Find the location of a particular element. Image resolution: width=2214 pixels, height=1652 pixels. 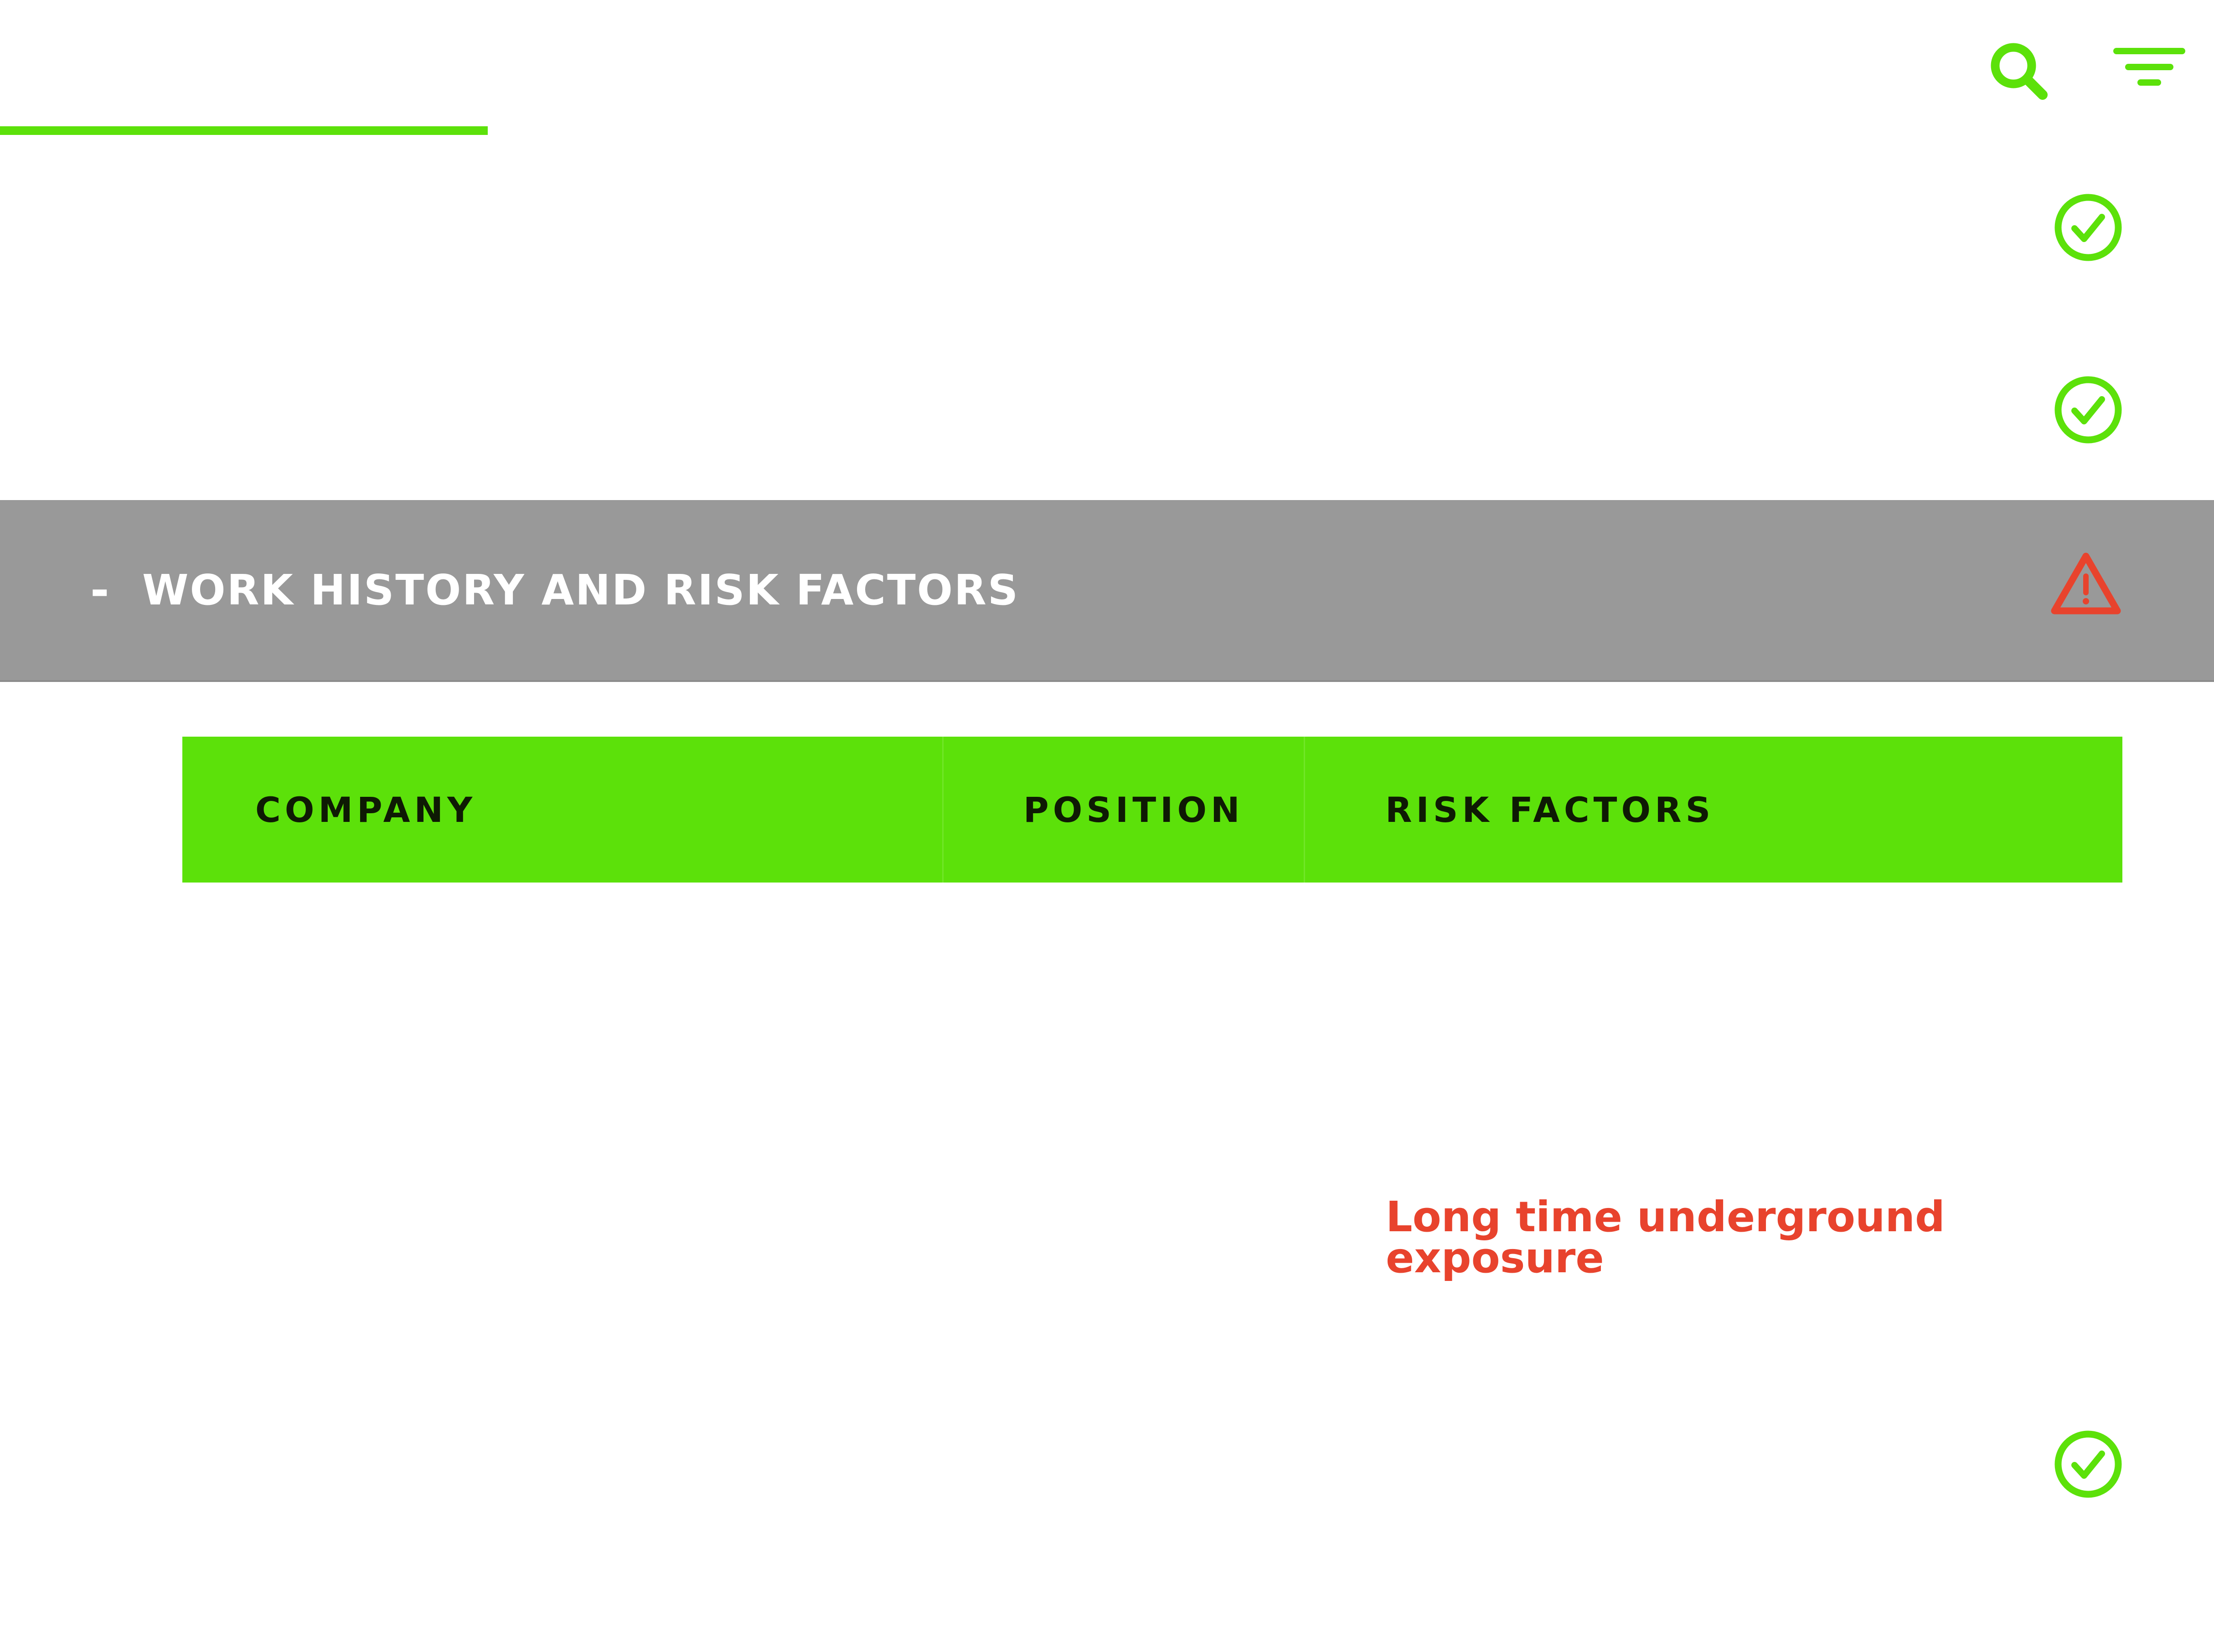

risk-factor-value: Long time underground exposure is located at coordinates (1666, 1237).